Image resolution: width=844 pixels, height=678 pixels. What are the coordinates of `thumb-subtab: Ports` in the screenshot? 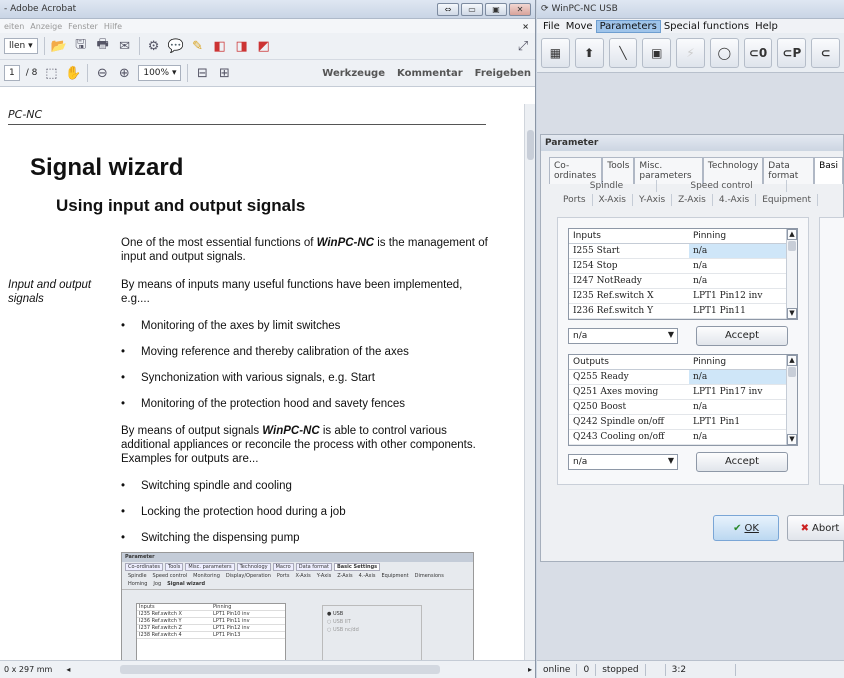 It's located at (283, 576).